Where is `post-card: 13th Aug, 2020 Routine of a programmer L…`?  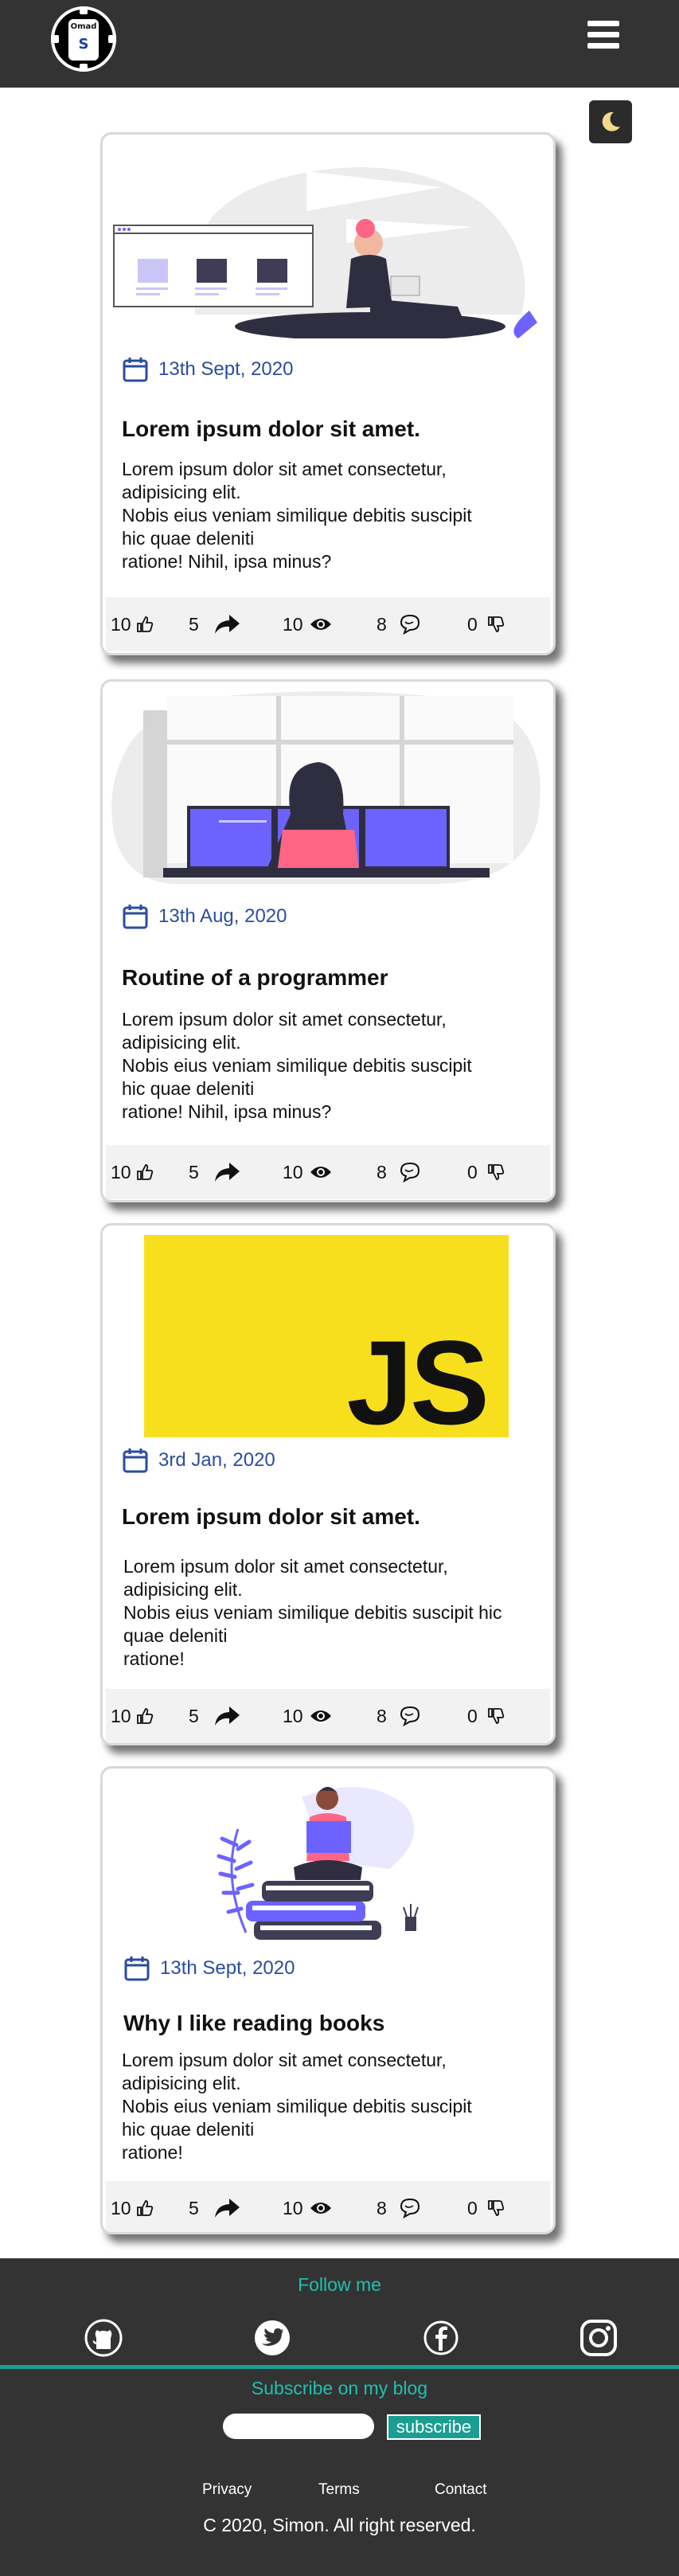 post-card: 13th Aug, 2020 Routine of a programmer L… is located at coordinates (328, 940).